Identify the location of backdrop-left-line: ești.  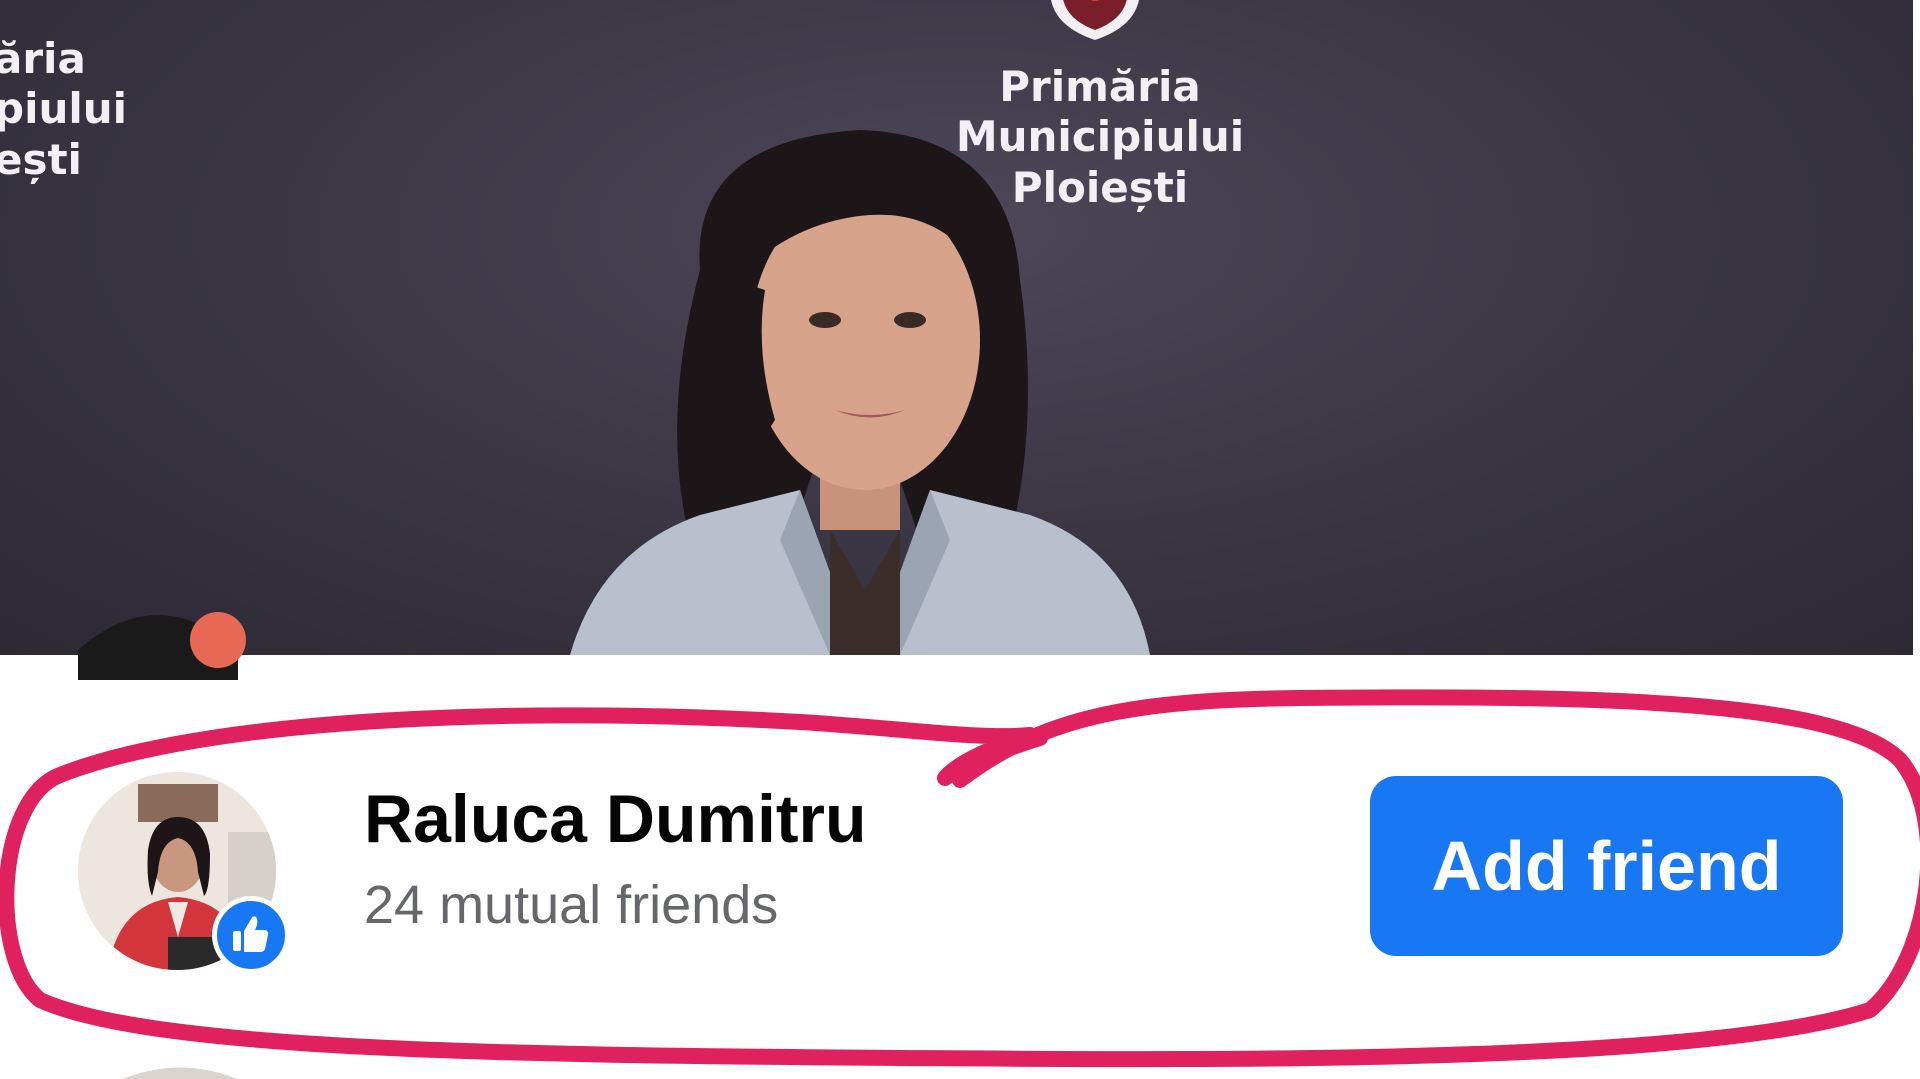
(41, 159).